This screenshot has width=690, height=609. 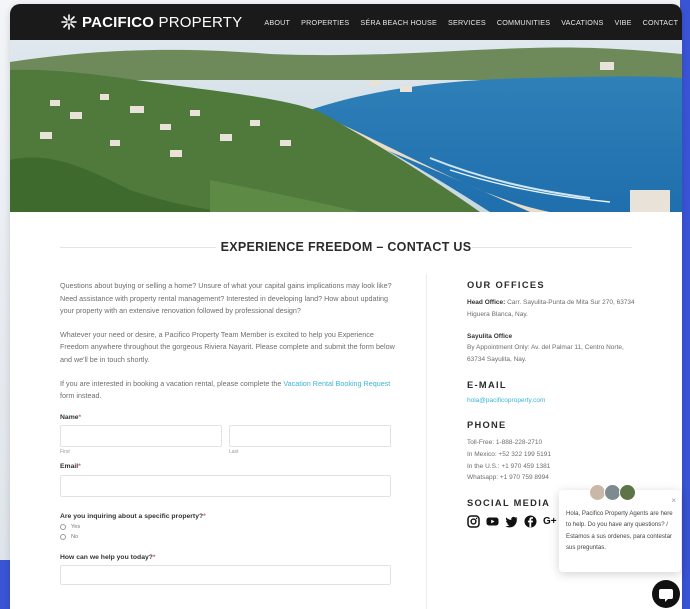 I want to click on nav-vacations: VACATIONS, so click(x=582, y=22).